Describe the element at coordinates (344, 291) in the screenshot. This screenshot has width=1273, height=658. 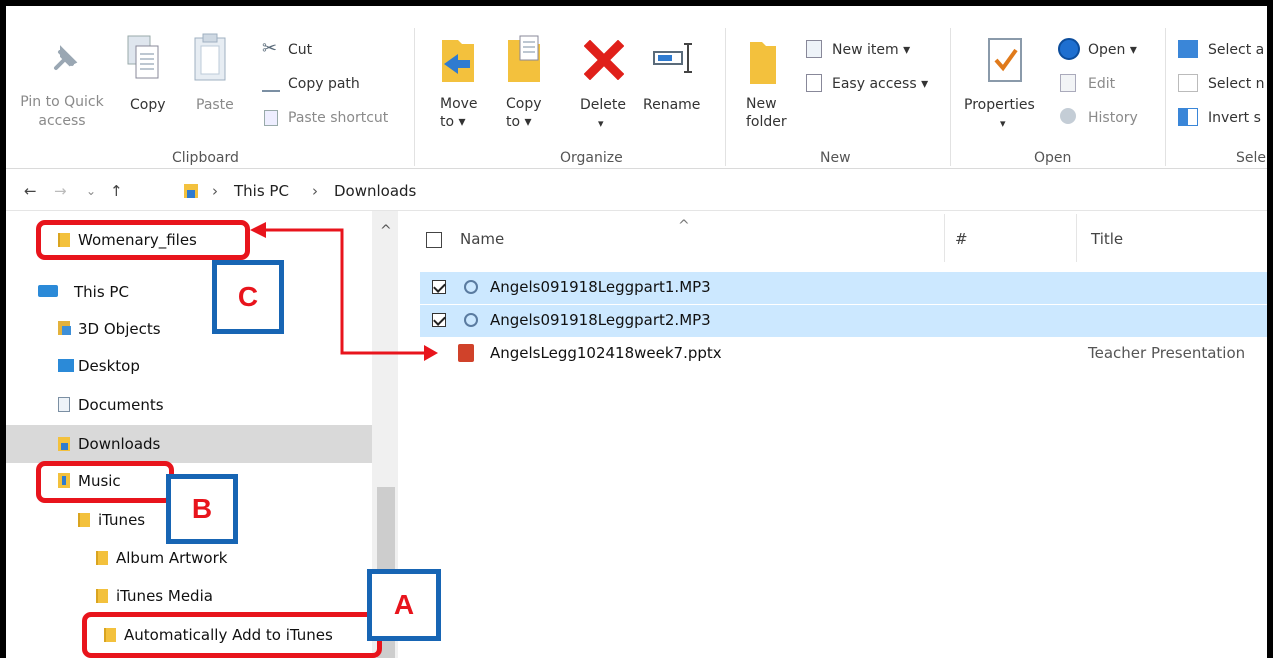
I see `annotation-arrow` at that location.